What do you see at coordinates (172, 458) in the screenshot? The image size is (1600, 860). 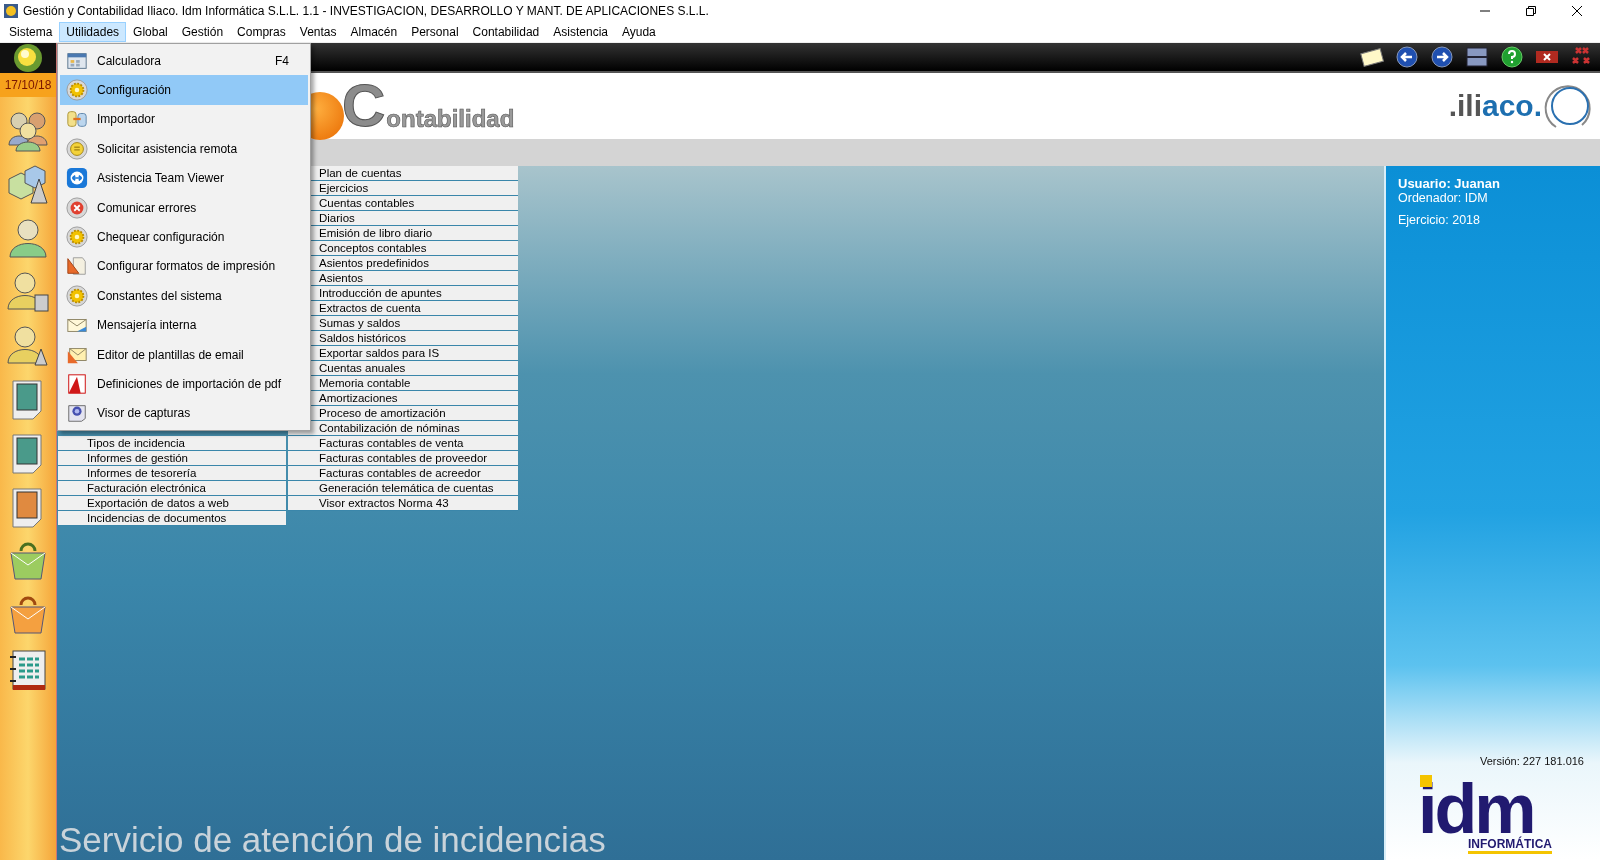 I see `list-item: Informes de gestión` at bounding box center [172, 458].